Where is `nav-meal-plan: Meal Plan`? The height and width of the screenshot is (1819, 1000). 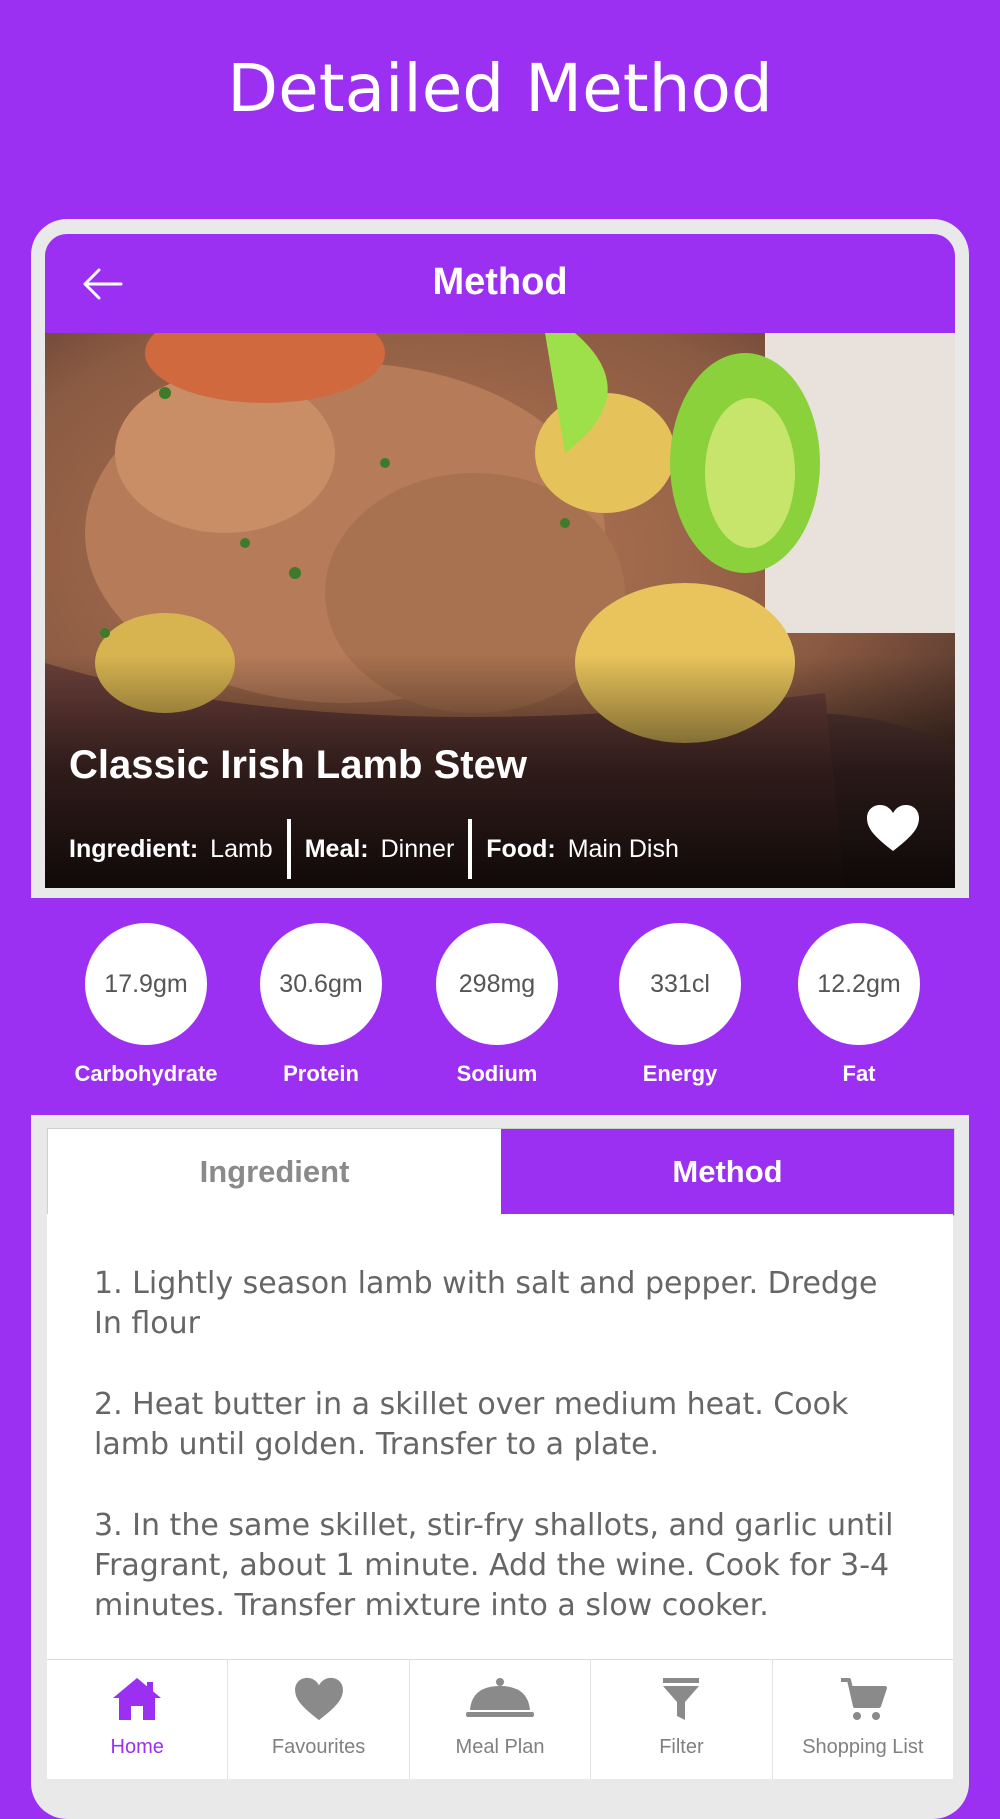
nav-meal-plan: Meal Plan is located at coordinates (501, 1719).